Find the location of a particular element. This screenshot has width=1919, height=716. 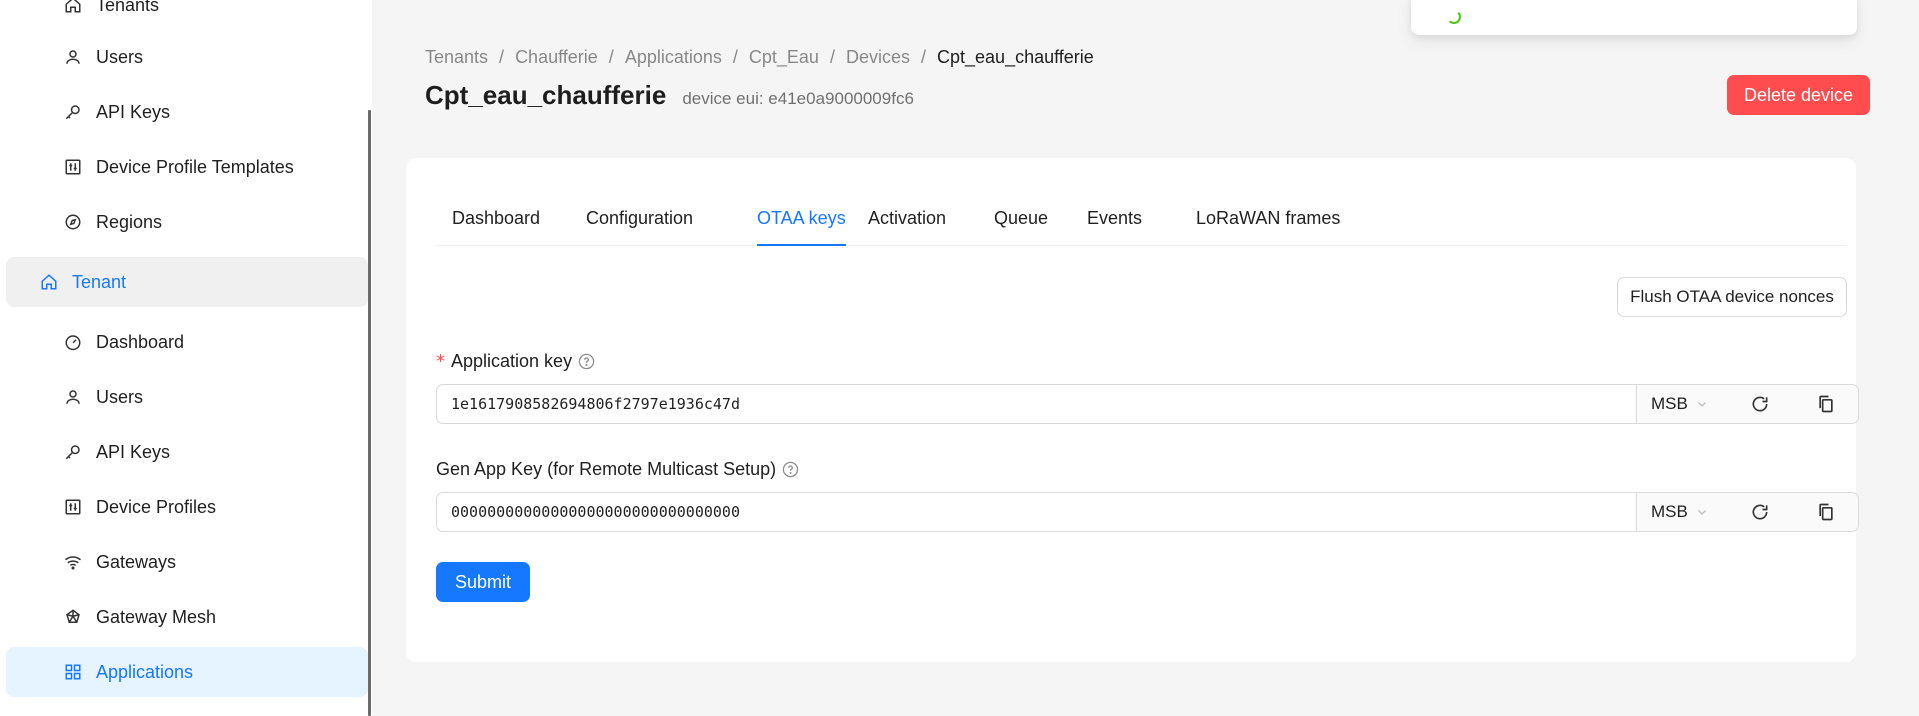

application-key-group: MSB is located at coordinates (1147, 404).